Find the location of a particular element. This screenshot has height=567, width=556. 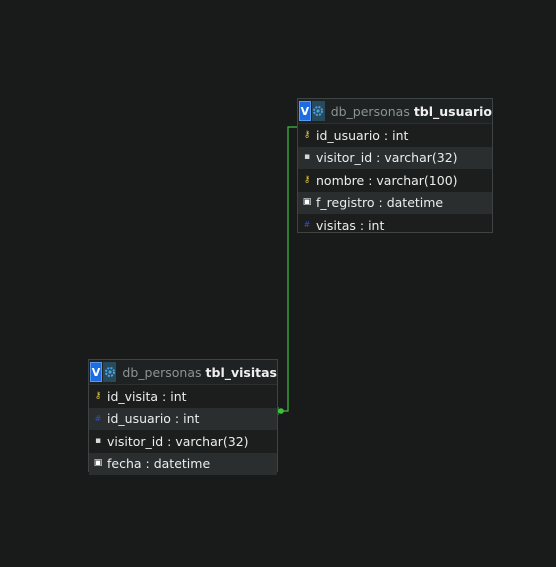

column-row: # visitas : int is located at coordinates (395, 225).